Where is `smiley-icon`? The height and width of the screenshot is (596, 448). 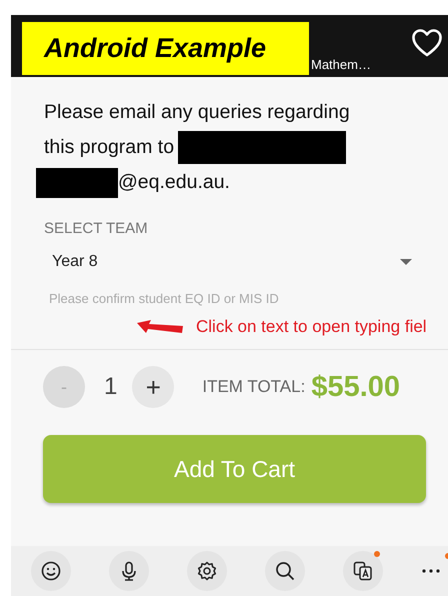 smiley-icon is located at coordinates (51, 571).